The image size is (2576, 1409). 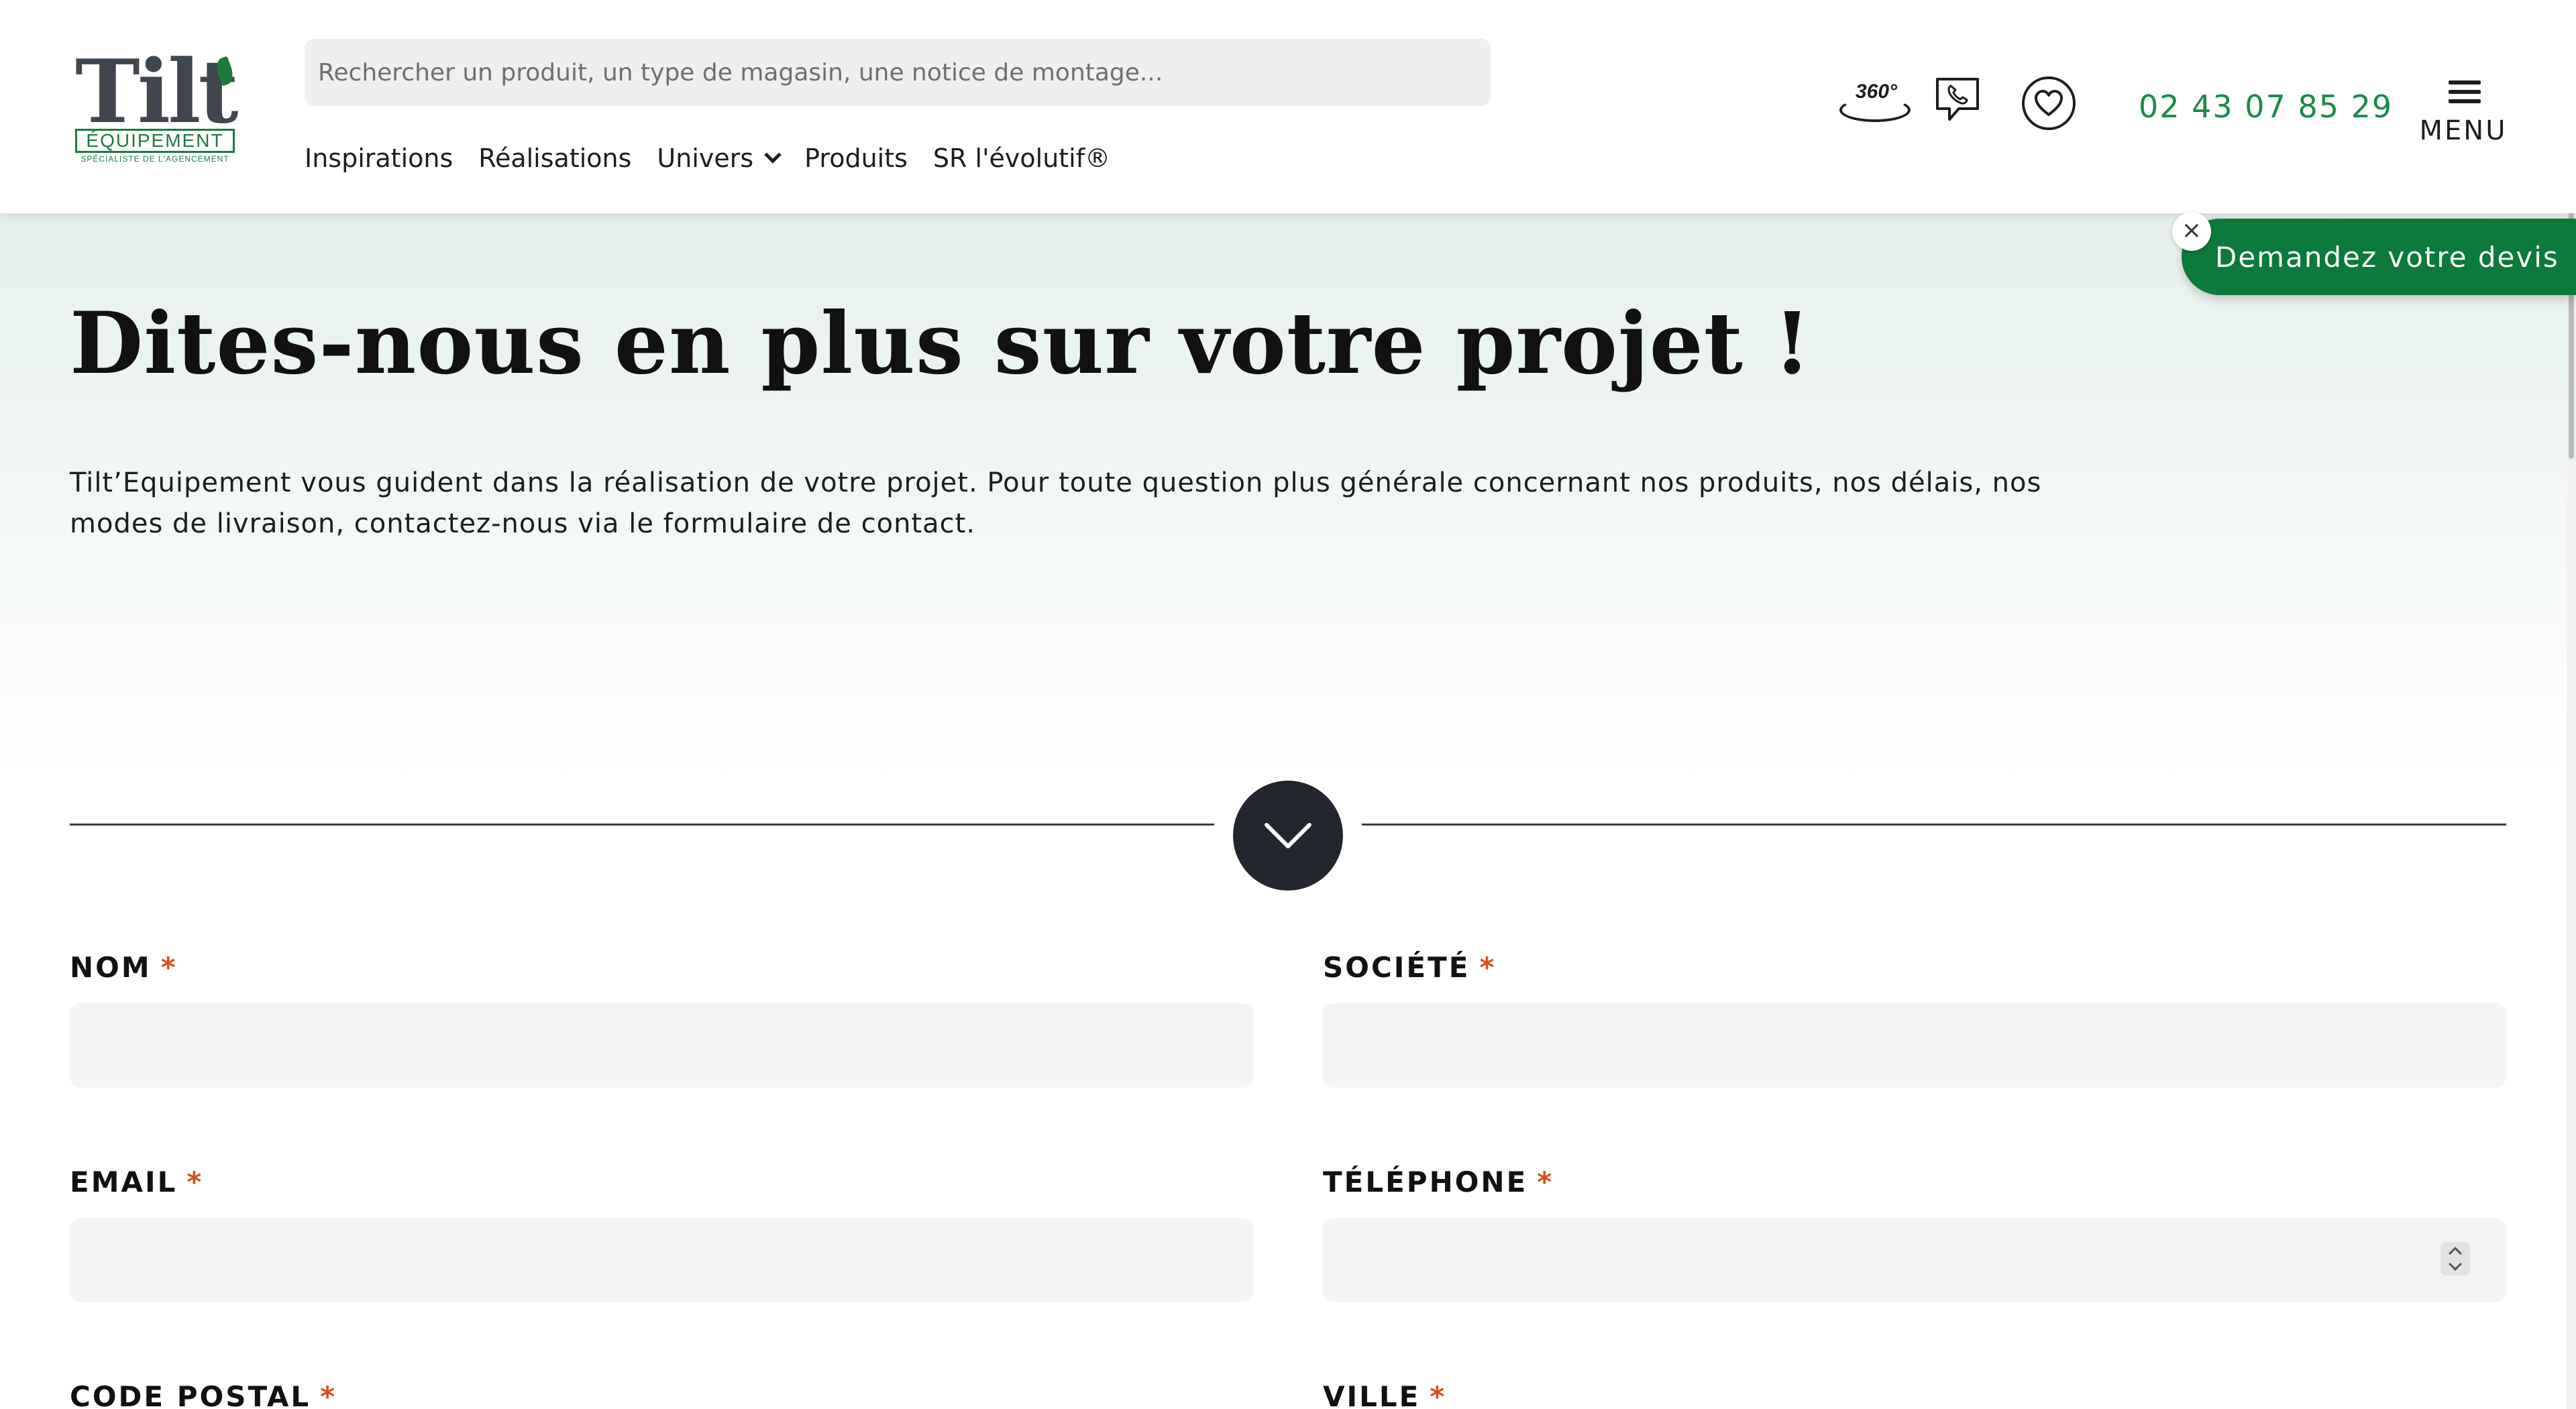 I want to click on field-label-email: EMAIL *, so click(x=136, y=1182).